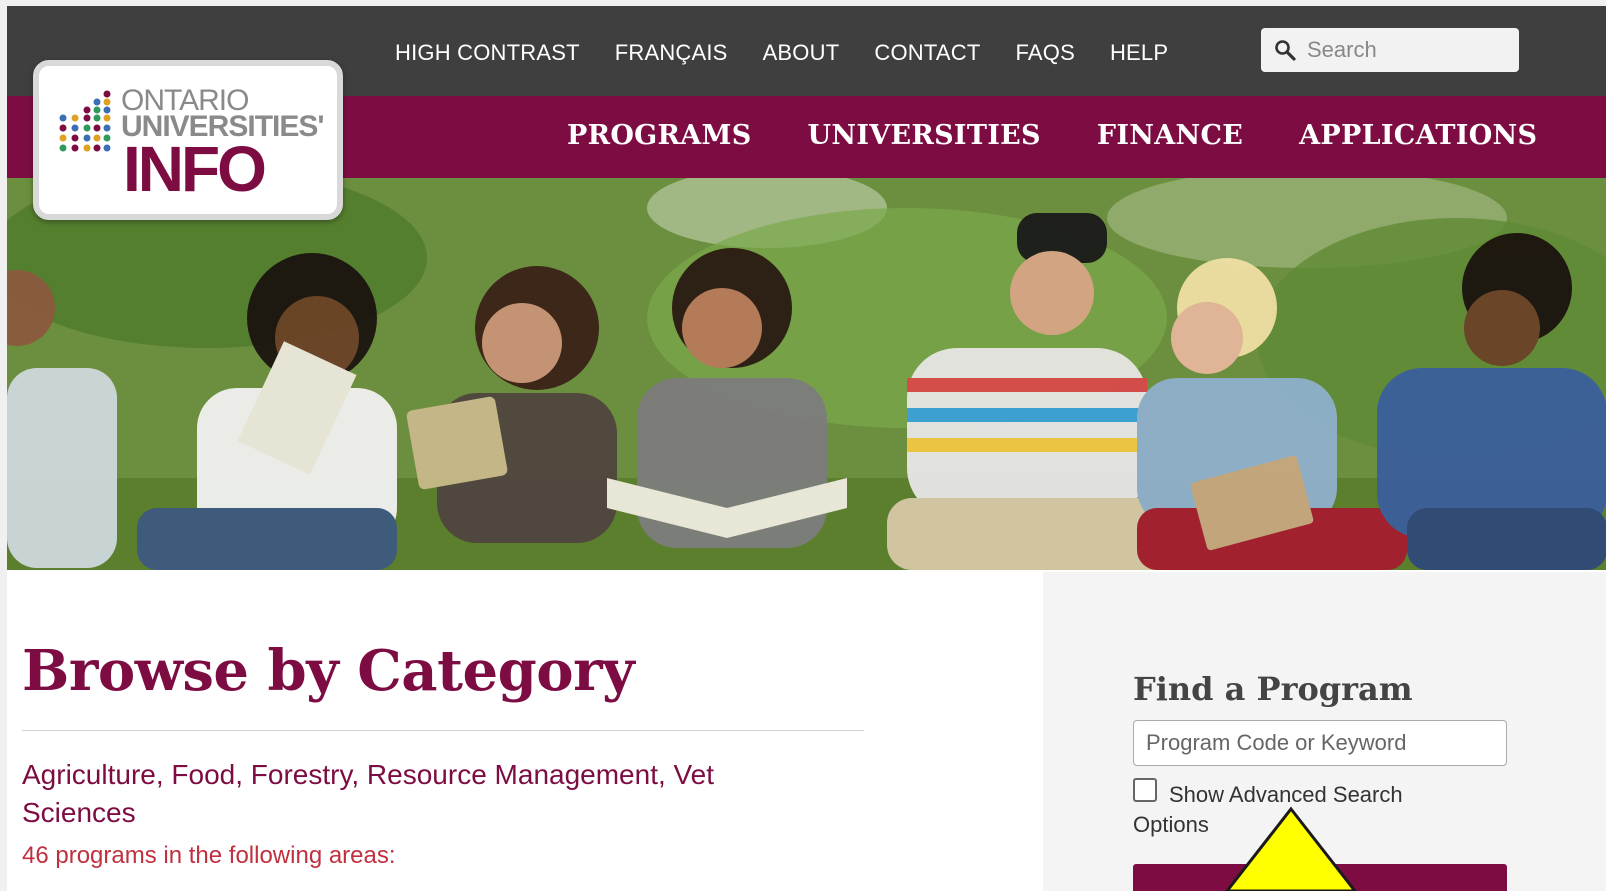 This screenshot has width=1606, height=891. What do you see at coordinates (924, 135) in the screenshot?
I see `nav-universities: UNIVERSITIES` at bounding box center [924, 135].